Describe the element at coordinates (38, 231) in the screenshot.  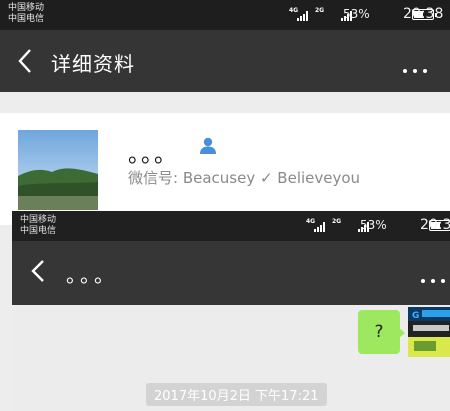
I see `overlay-carrier-2: 中国电信` at that location.